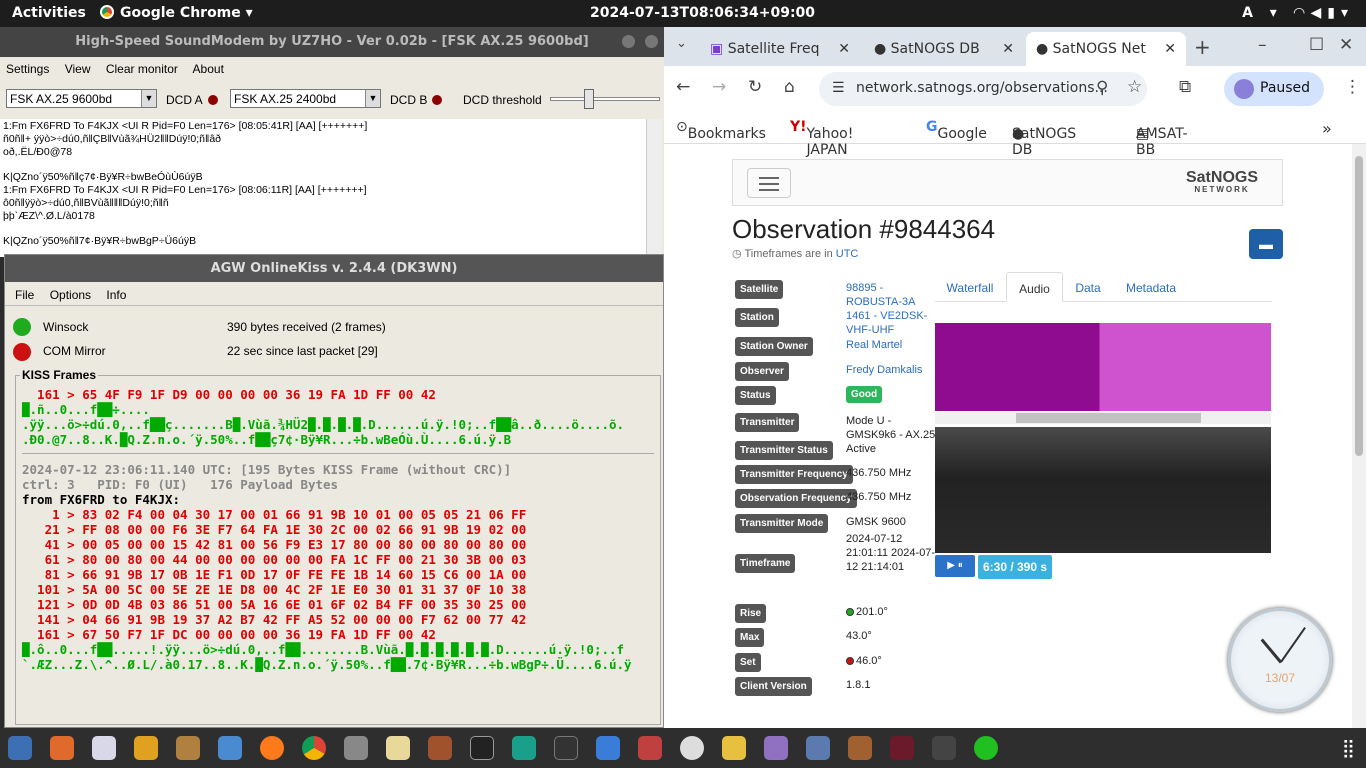 The height and width of the screenshot is (768, 1366). What do you see at coordinates (780, 49) in the screenshot?
I see `tab-satellite-freq: ▣ Satellite Freq ✕` at bounding box center [780, 49].